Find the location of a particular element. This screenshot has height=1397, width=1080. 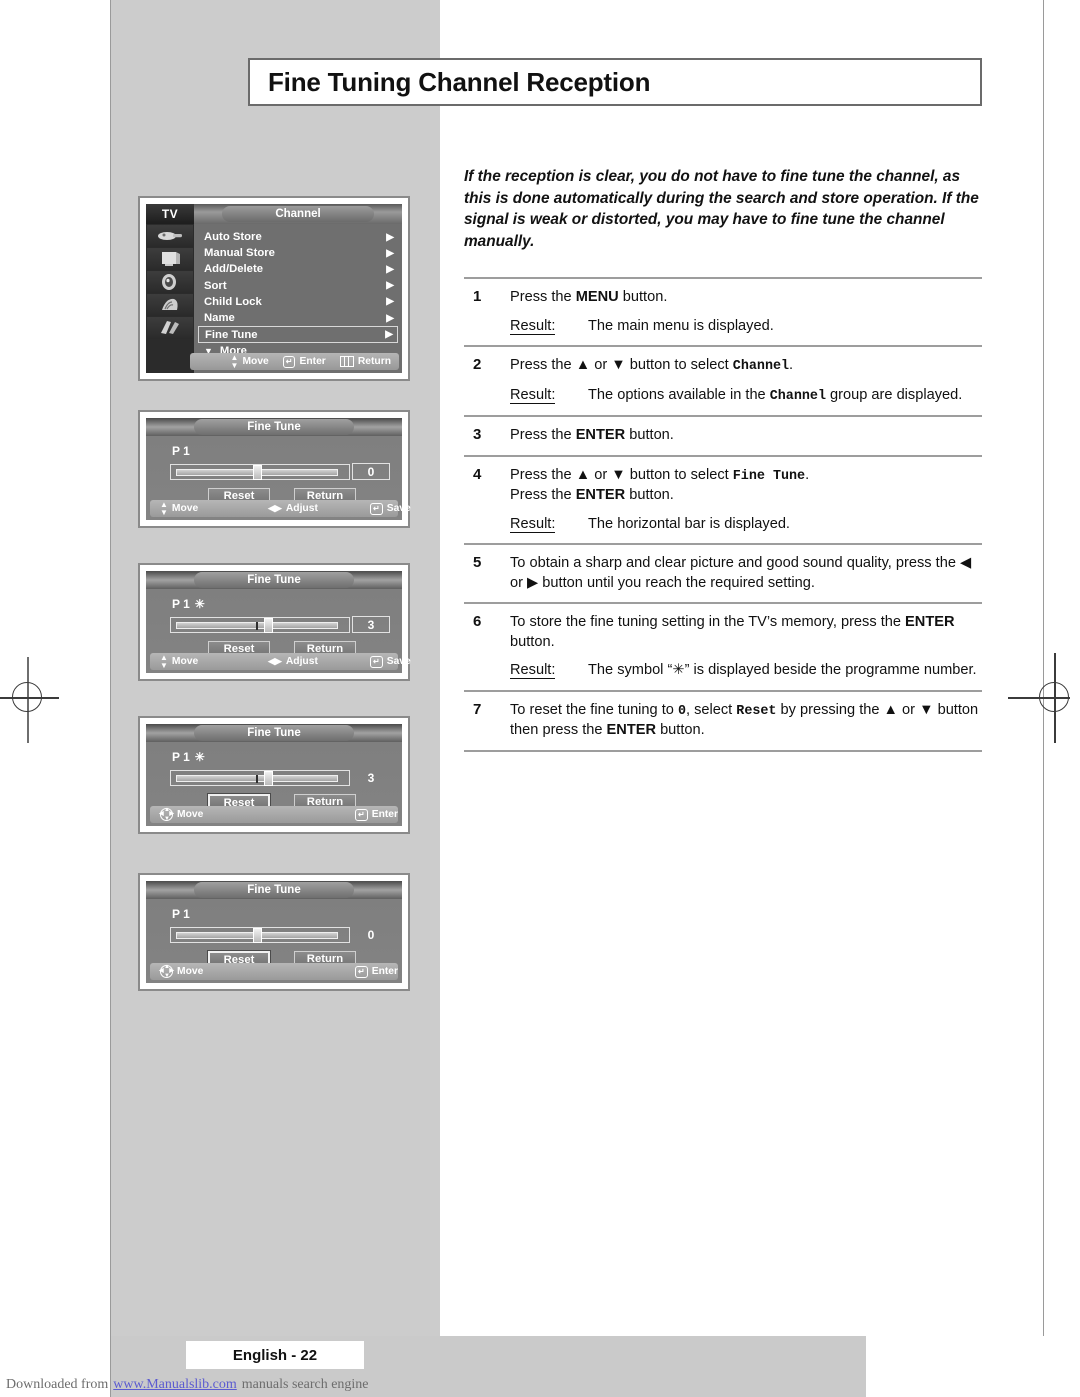

osd-dialog-footer: ▲ ▼ Move ◀▶ Adjust ↵ Save is located at coordinates (280, 661).